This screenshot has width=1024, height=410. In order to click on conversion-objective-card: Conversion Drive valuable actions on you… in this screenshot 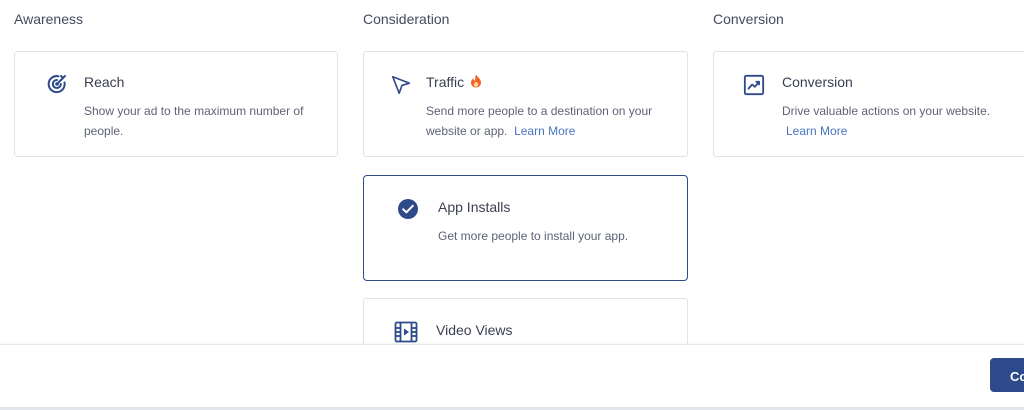, I will do `click(868, 104)`.